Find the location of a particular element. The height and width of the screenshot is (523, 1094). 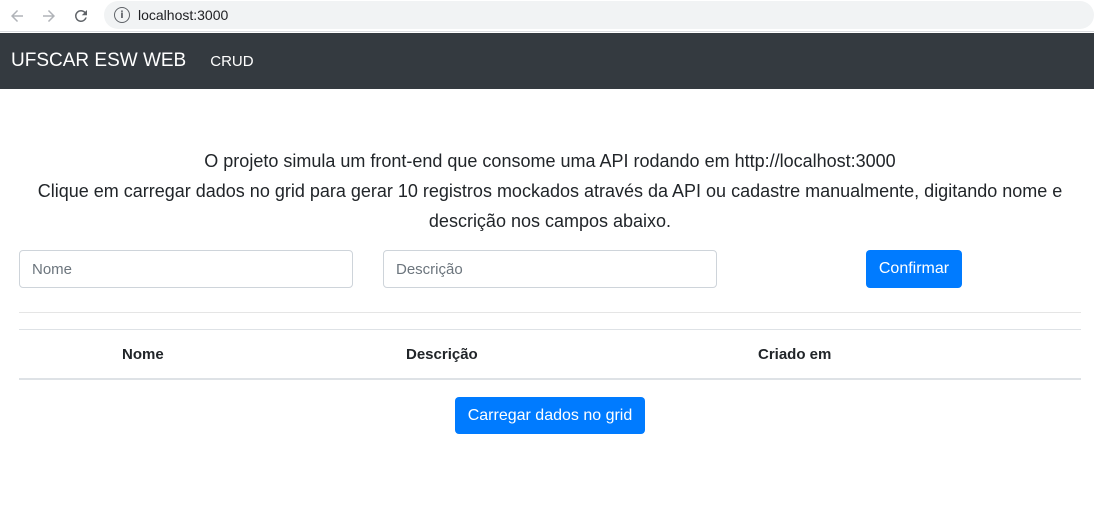

info-icon: i is located at coordinates (122, 15).